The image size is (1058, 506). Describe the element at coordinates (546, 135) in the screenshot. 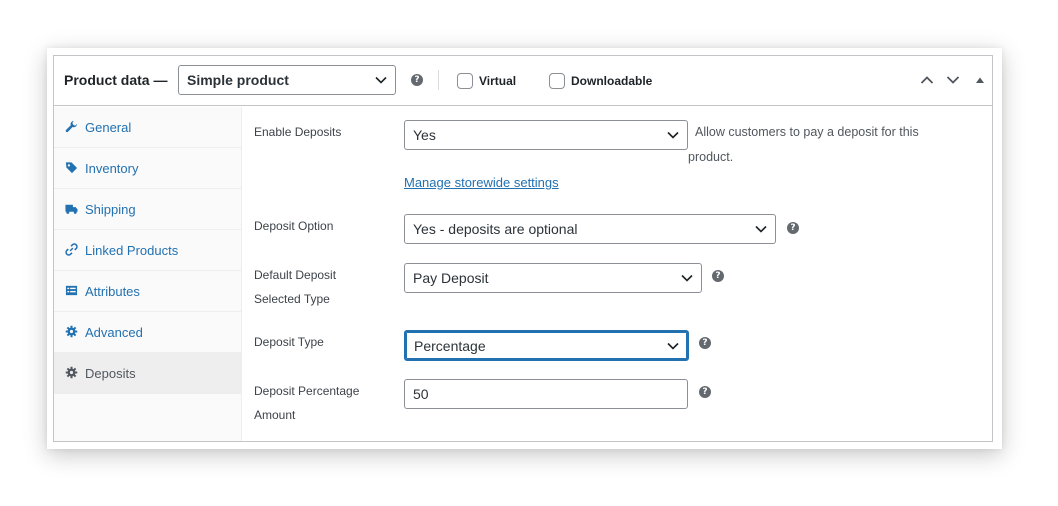

I see `enable-deposits-select: Yes` at that location.